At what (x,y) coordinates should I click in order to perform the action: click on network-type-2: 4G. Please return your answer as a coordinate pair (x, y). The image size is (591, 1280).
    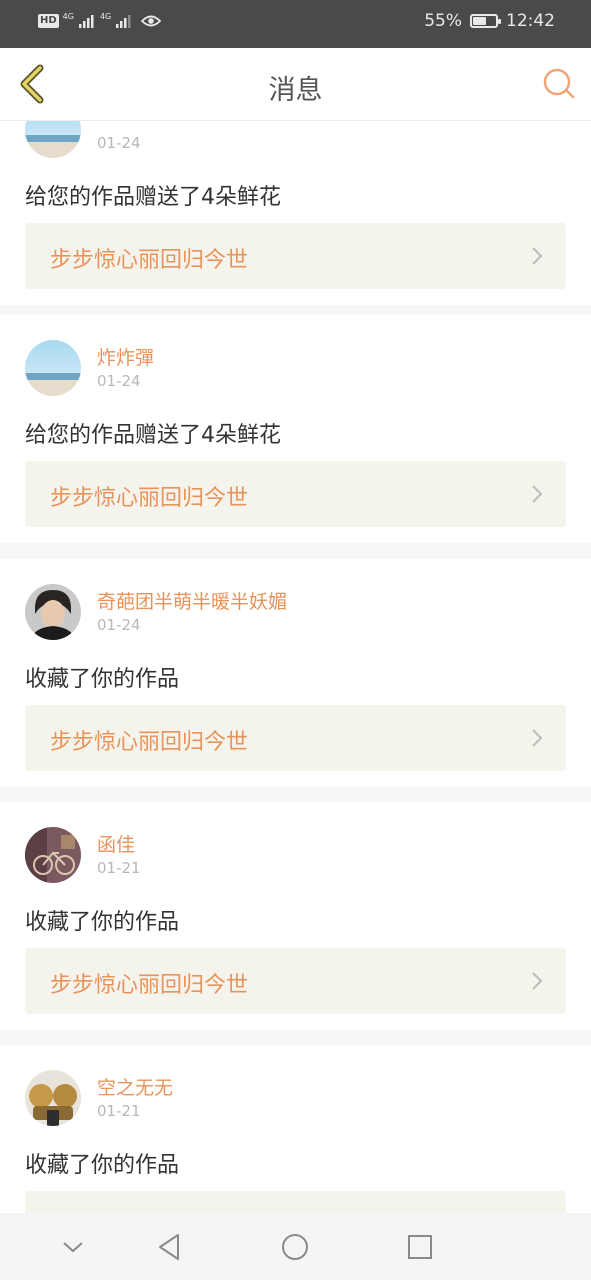
    Looking at the image, I should click on (105, 16).